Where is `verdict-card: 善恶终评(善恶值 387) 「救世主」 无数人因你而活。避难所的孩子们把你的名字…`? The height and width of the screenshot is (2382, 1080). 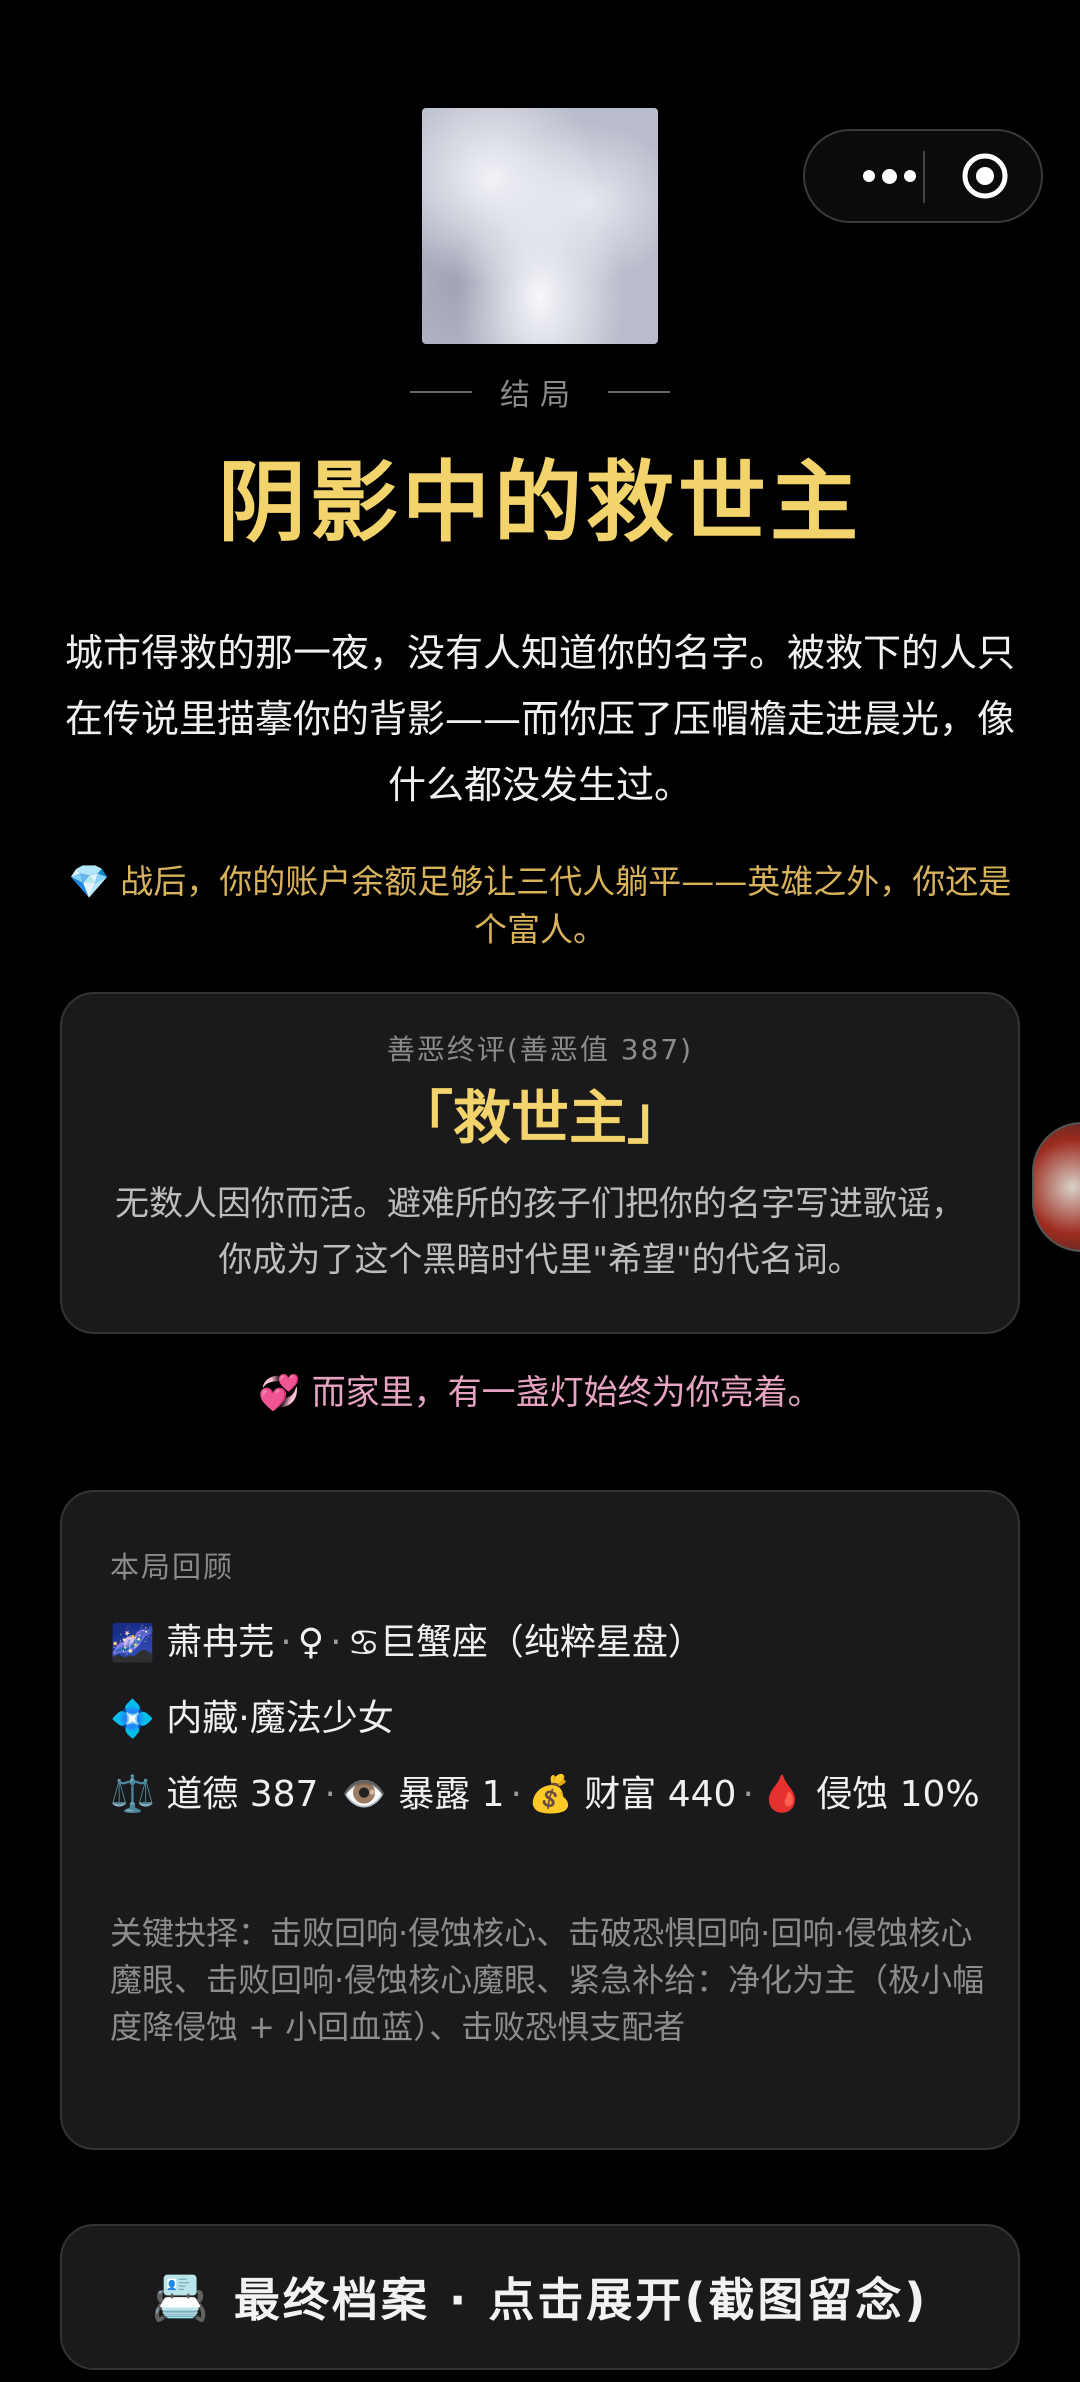 verdict-card: 善恶终评(善恶值 387) 「救世主」 无数人因你而活。避难所的孩子们把你的名字… is located at coordinates (540, 1163).